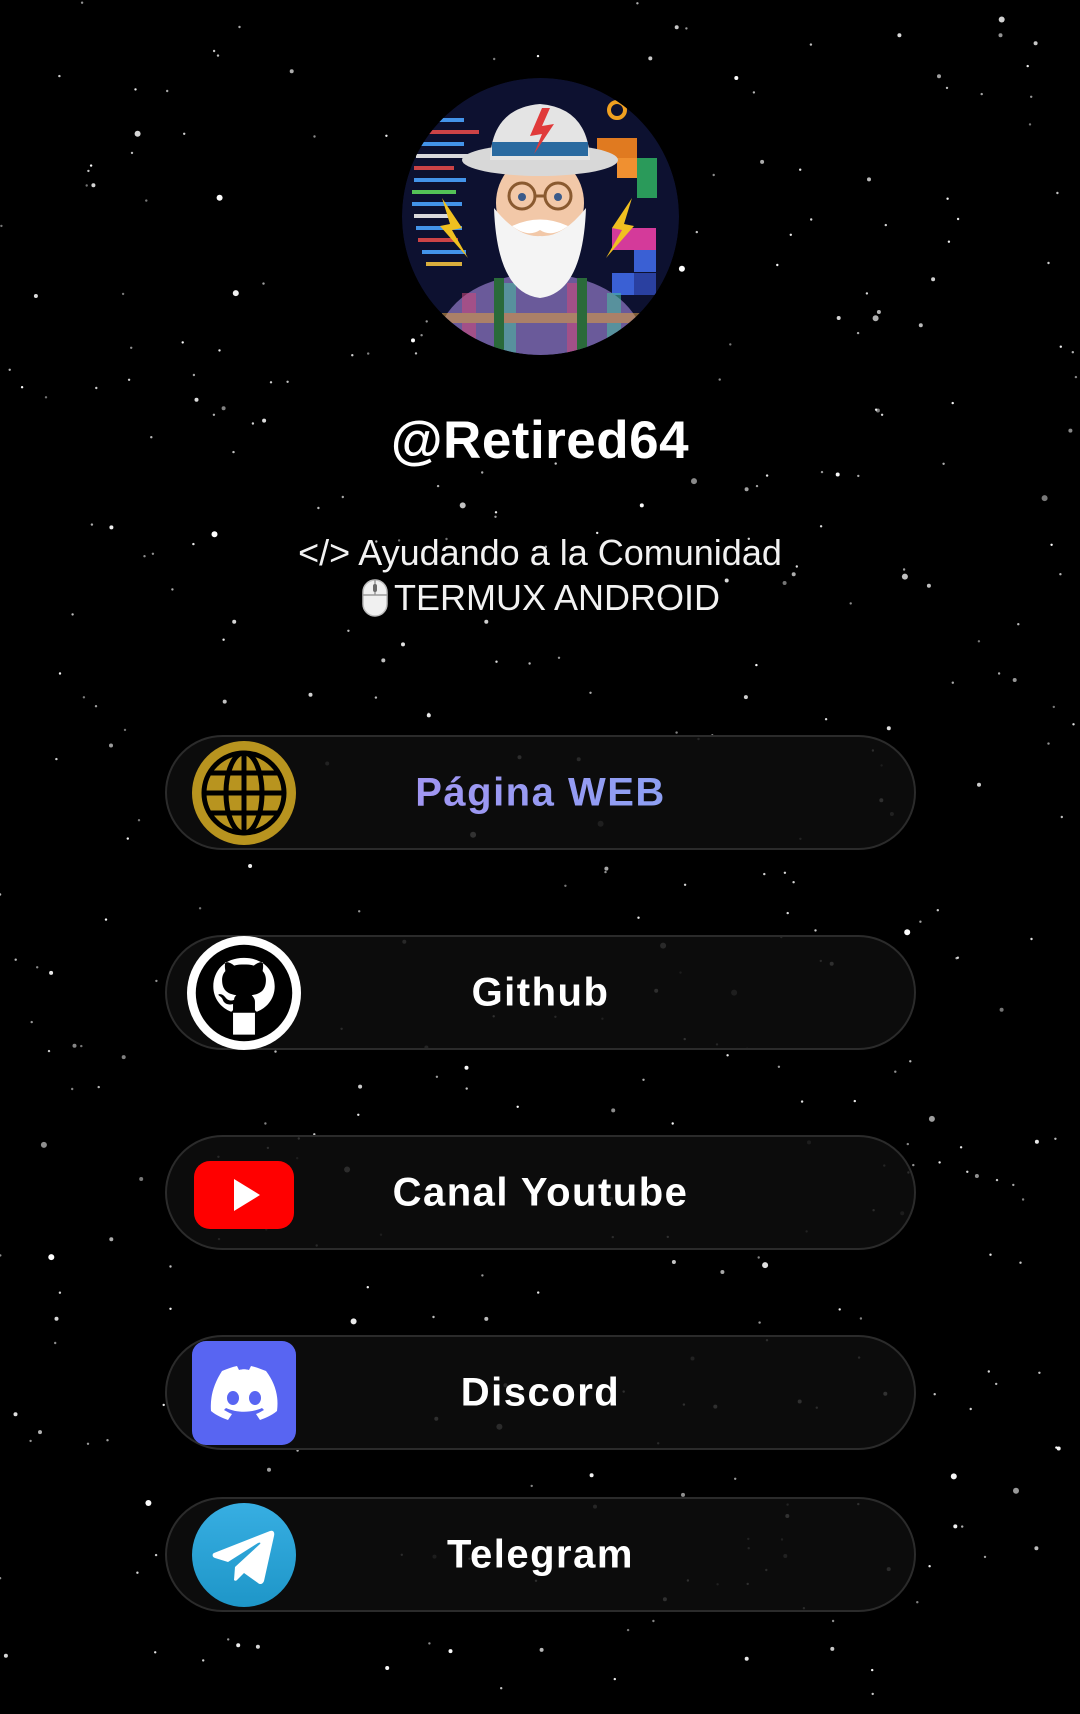  I want to click on link-youtube-button: Canal Youtube, so click(540, 1192).